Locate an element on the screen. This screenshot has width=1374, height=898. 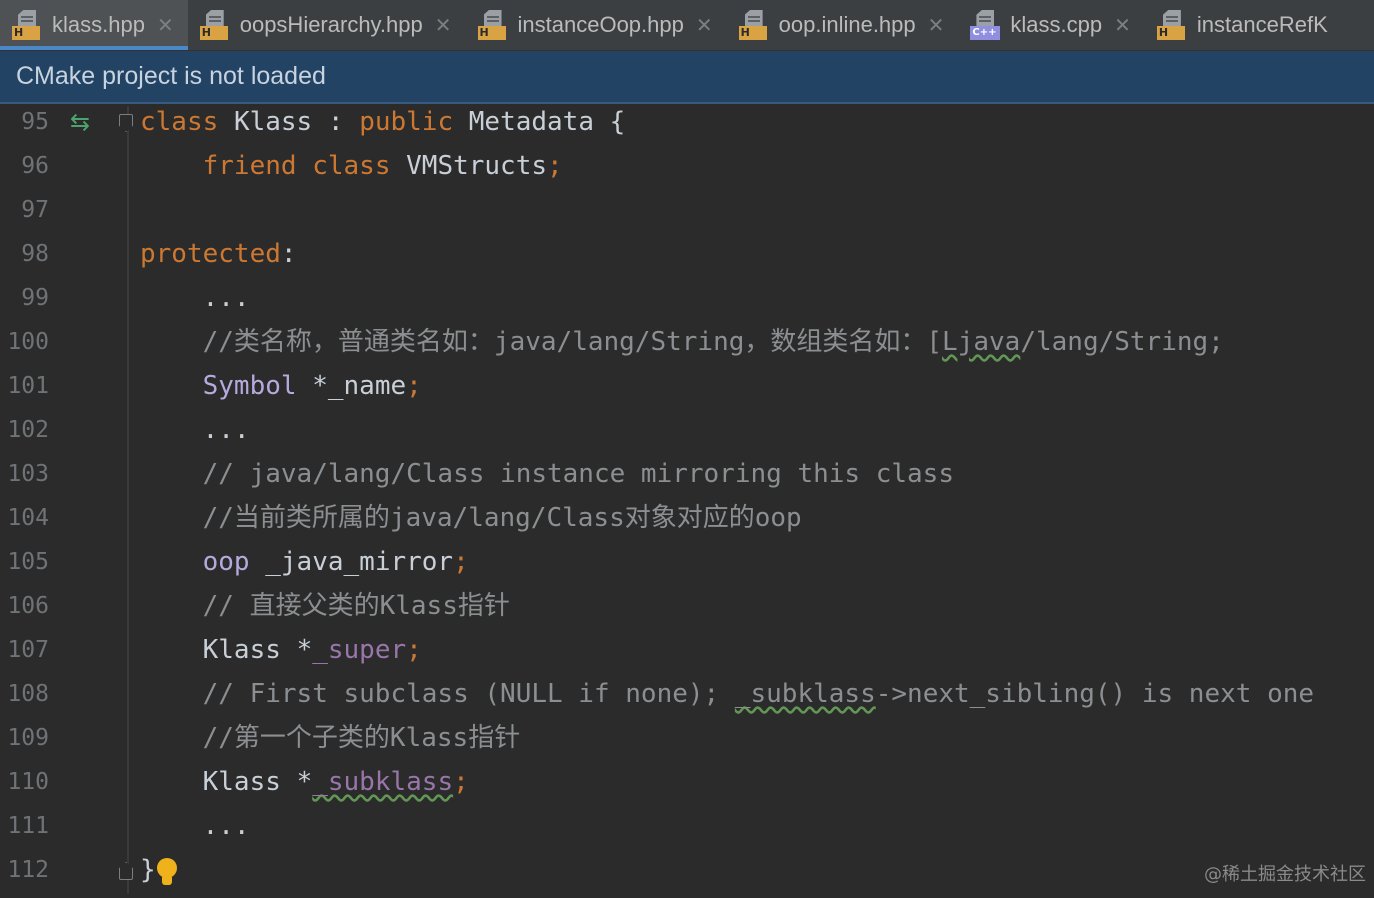
cpp-file-icon: C++ is located at coordinates (986, 25).